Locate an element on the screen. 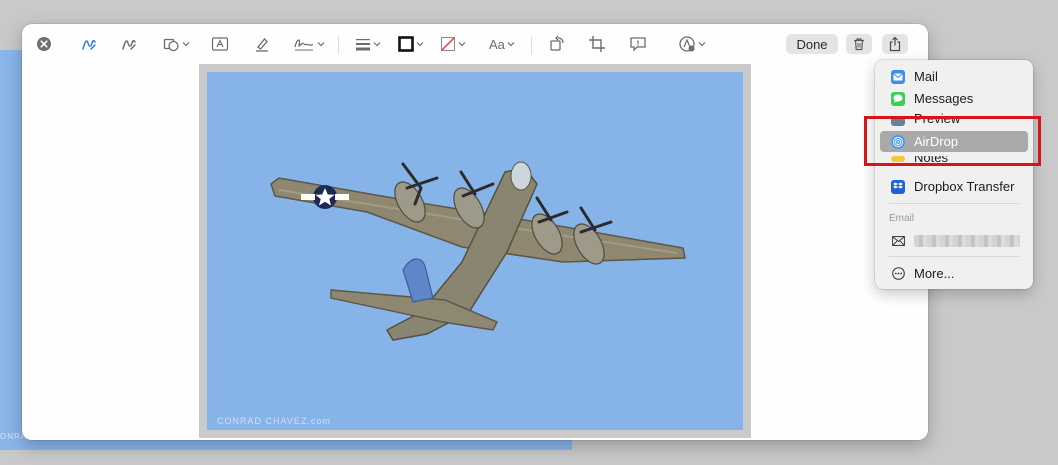 The width and height of the screenshot is (1058, 465). sketch-icon is located at coordinates (89, 44).